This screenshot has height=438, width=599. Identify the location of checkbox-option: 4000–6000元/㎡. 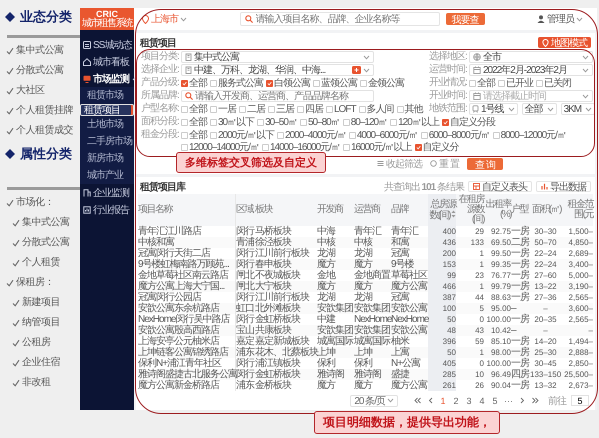
(383, 135).